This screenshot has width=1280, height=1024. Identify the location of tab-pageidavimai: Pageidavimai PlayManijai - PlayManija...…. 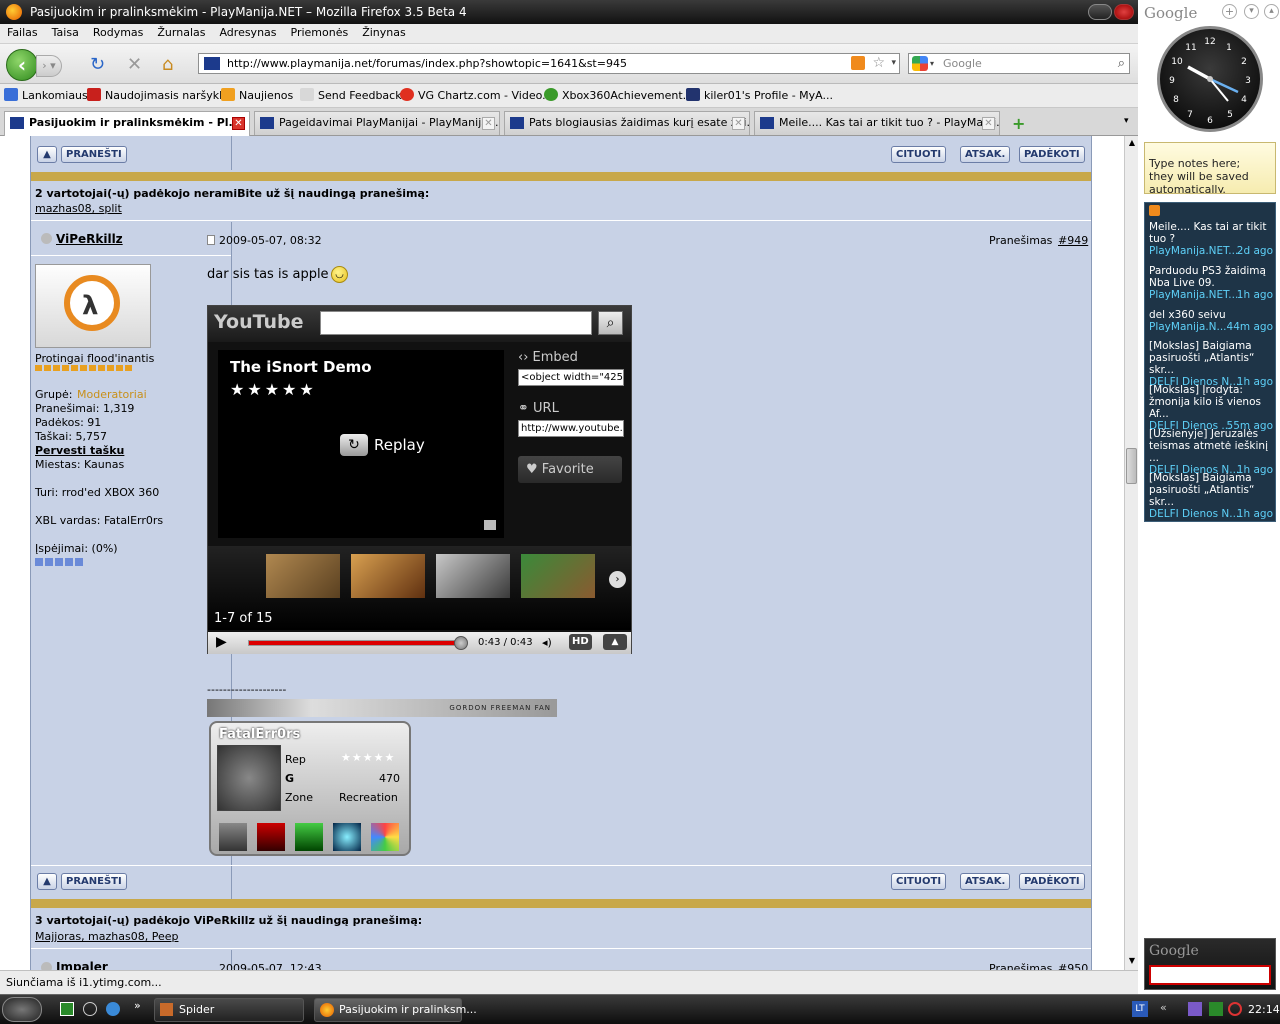
(377, 123).